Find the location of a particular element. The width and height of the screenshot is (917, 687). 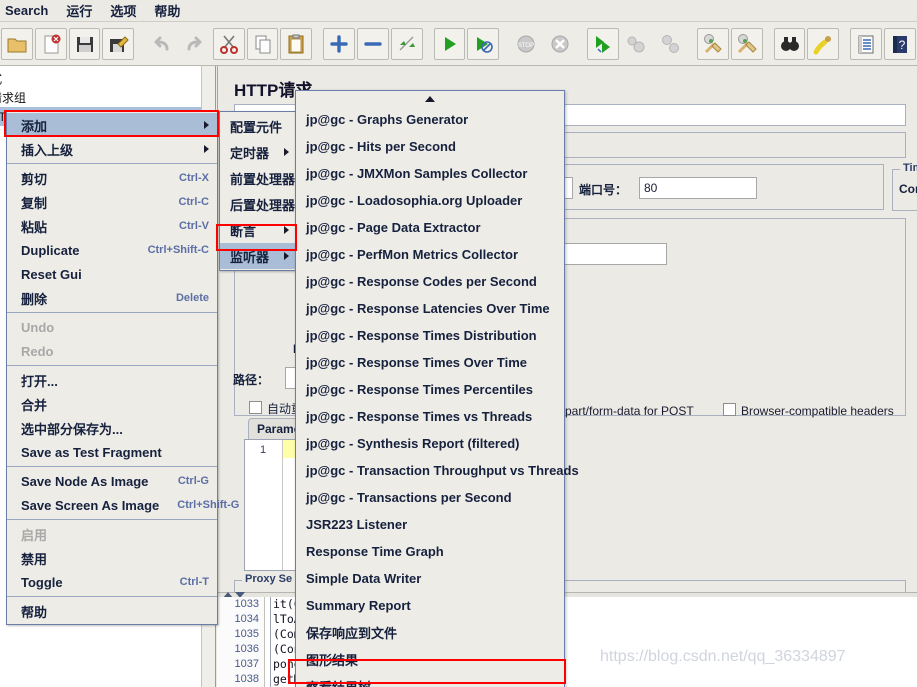

listener-submenu-item-3: jp@gc - Loadosophia.org Uploader is located at coordinates (430, 200).